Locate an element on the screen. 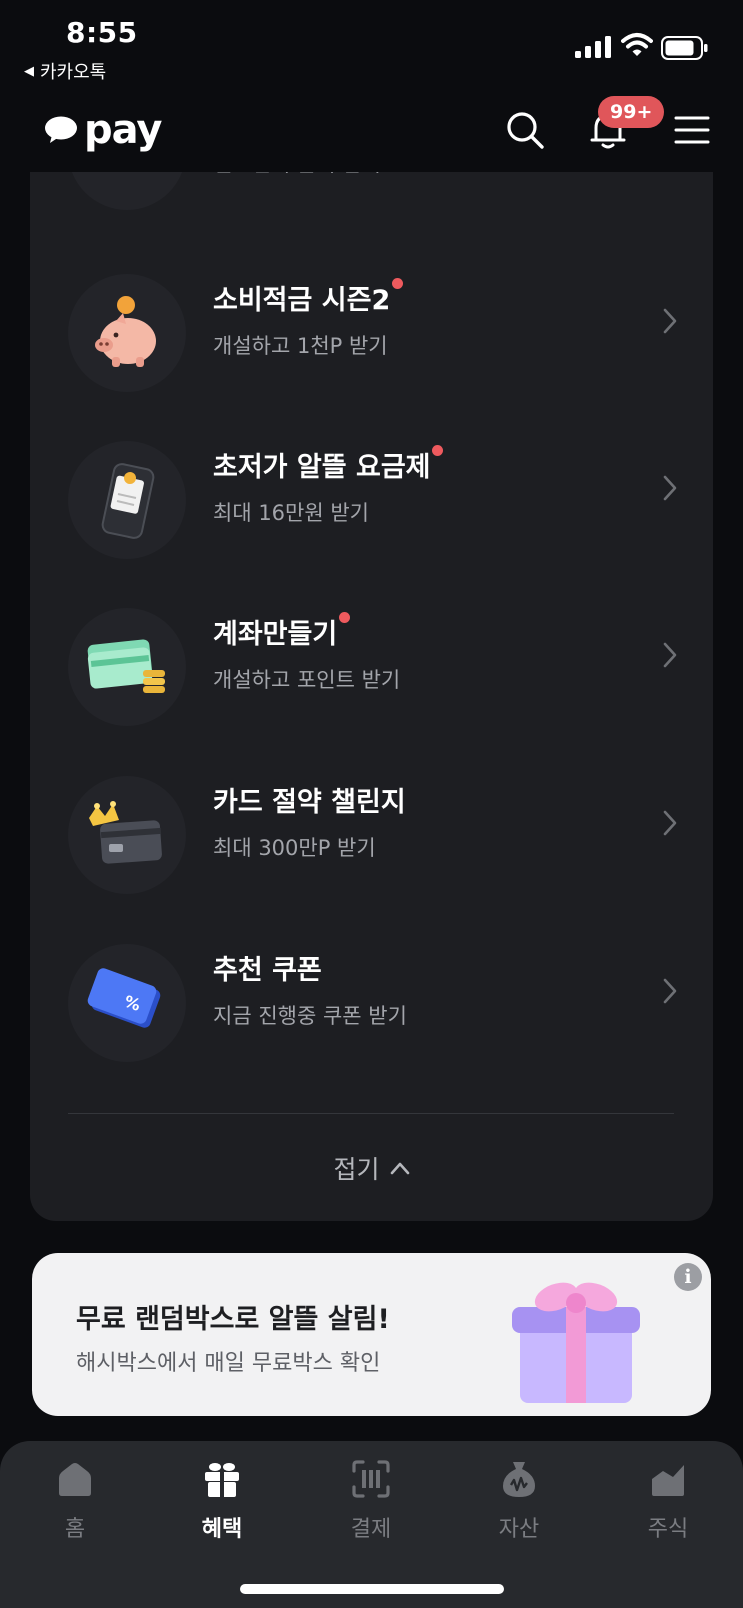 Image resolution: width=743 pixels, height=1608 pixels. banner-title: 무료 랜덤박스로 알뜰 살림! is located at coordinates (233, 1319).